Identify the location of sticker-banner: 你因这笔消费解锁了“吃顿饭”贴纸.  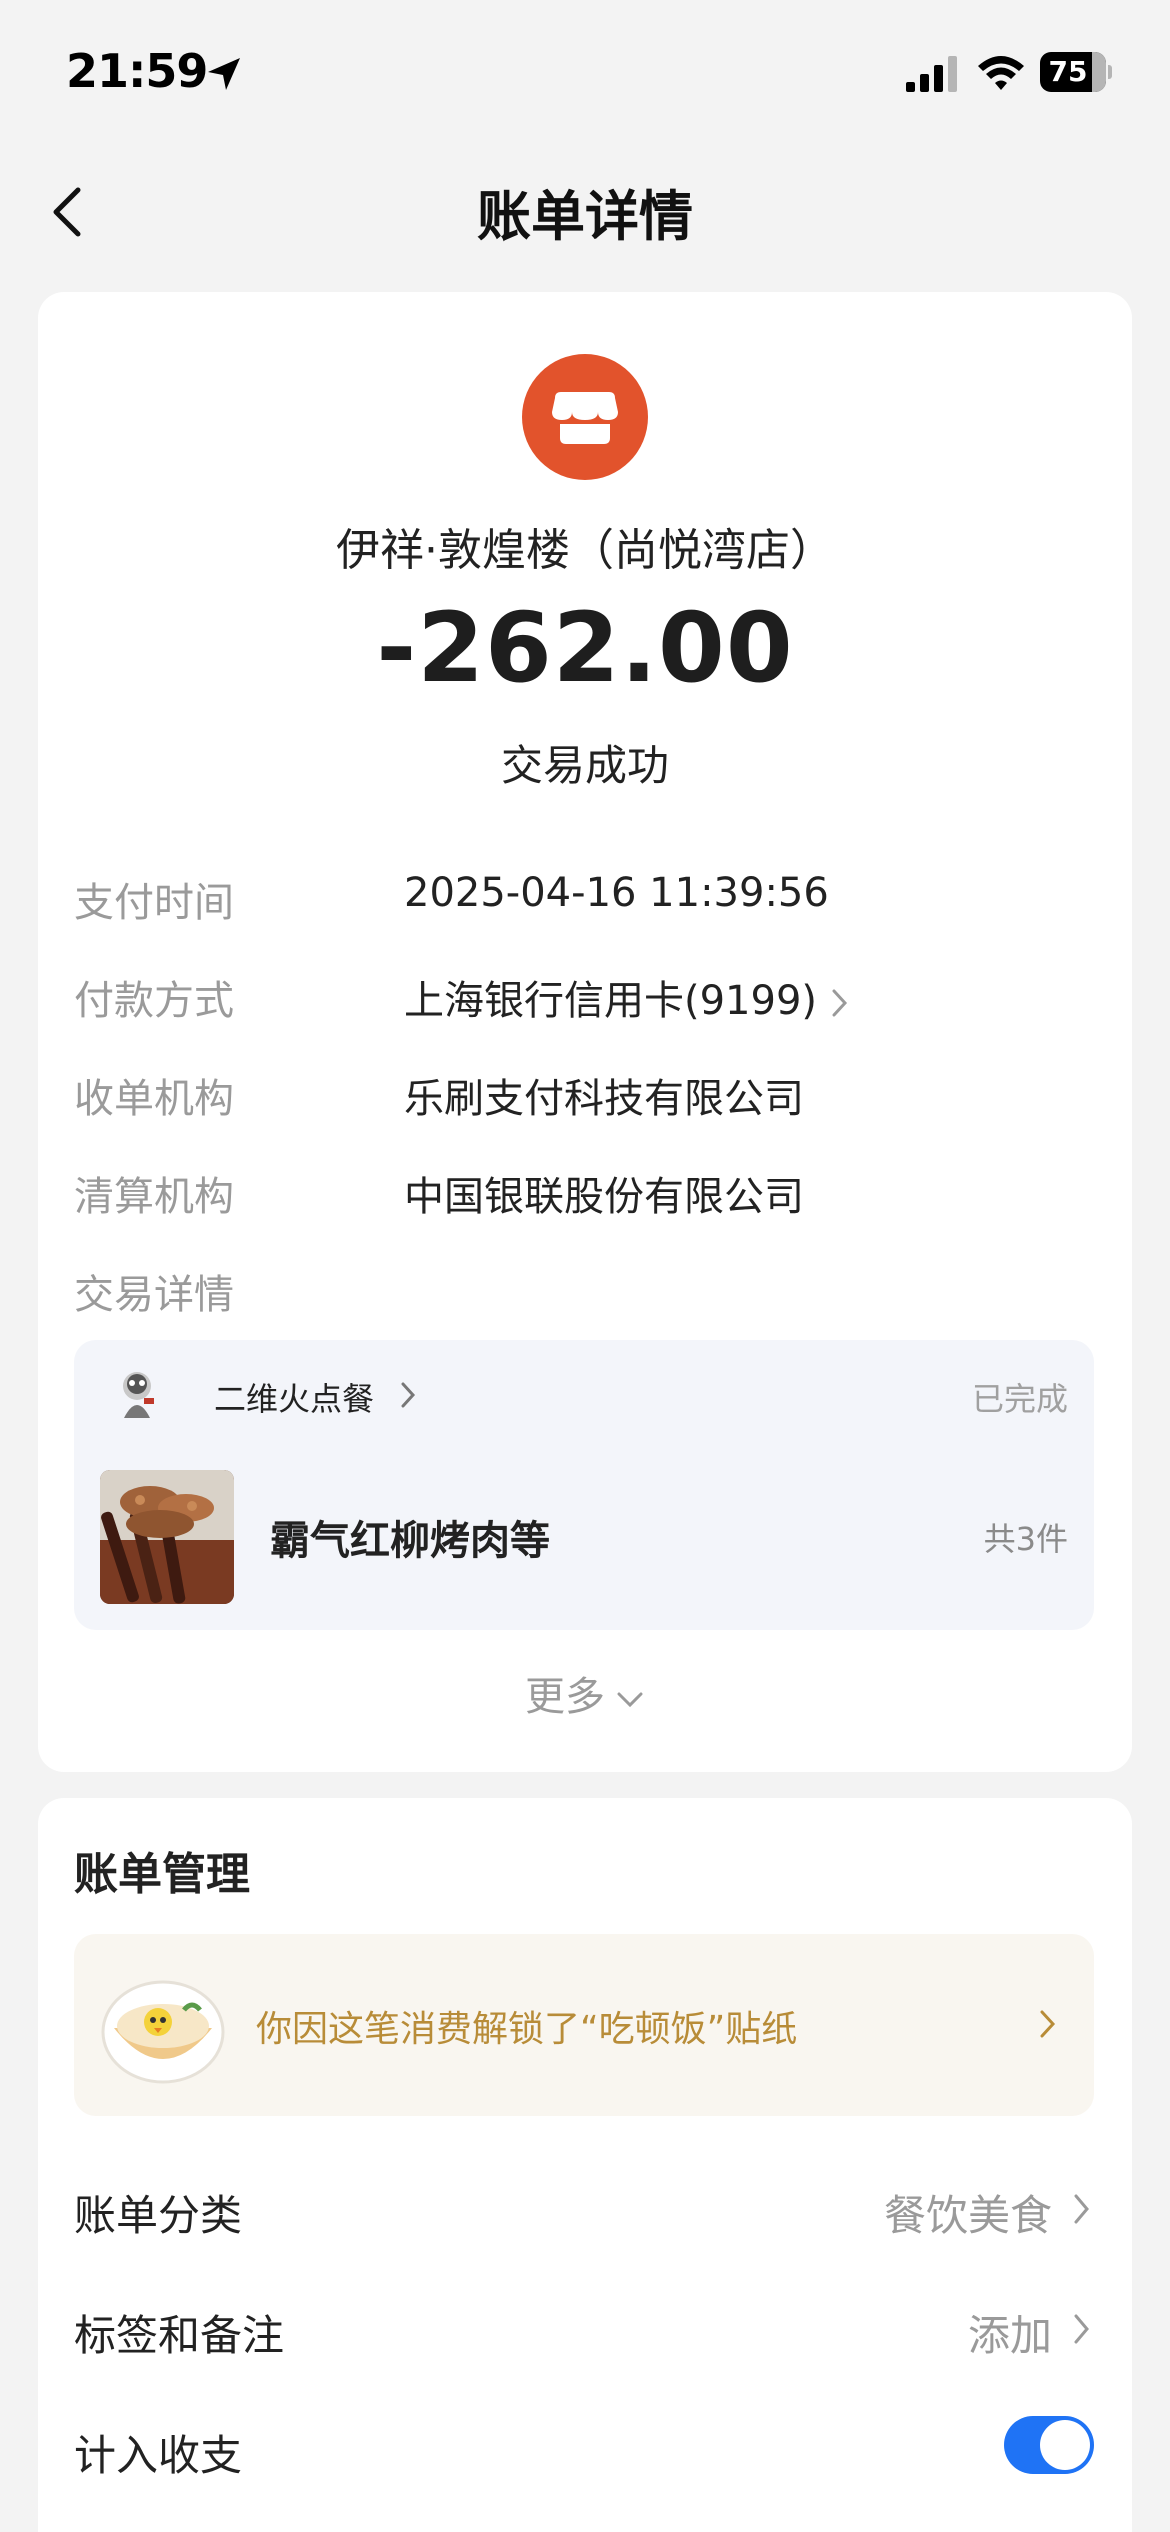
(584, 2025).